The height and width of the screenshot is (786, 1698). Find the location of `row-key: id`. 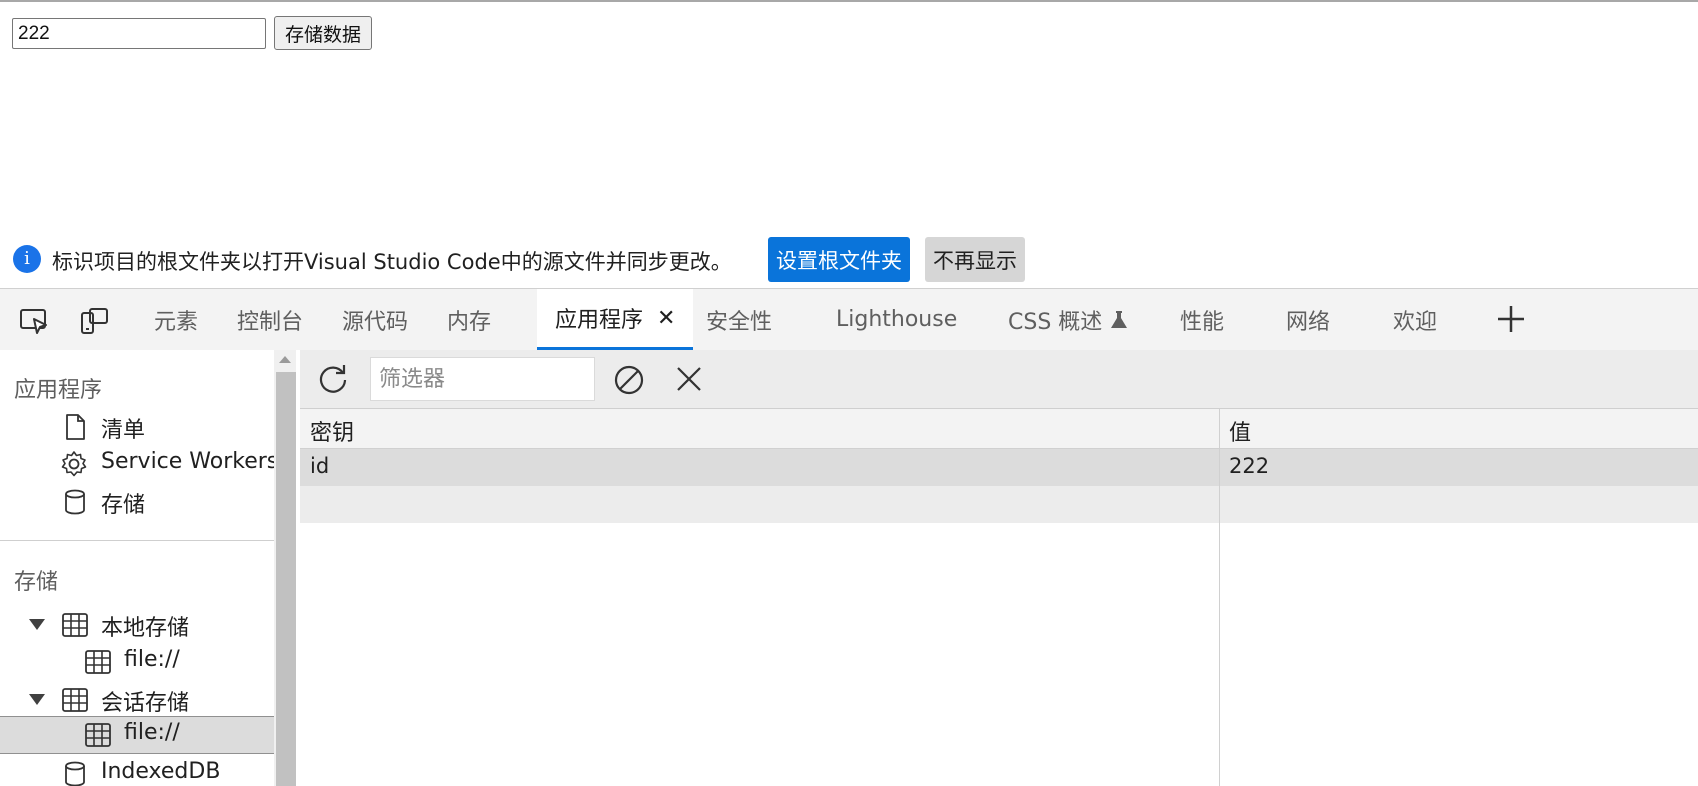

row-key: id is located at coordinates (320, 466).